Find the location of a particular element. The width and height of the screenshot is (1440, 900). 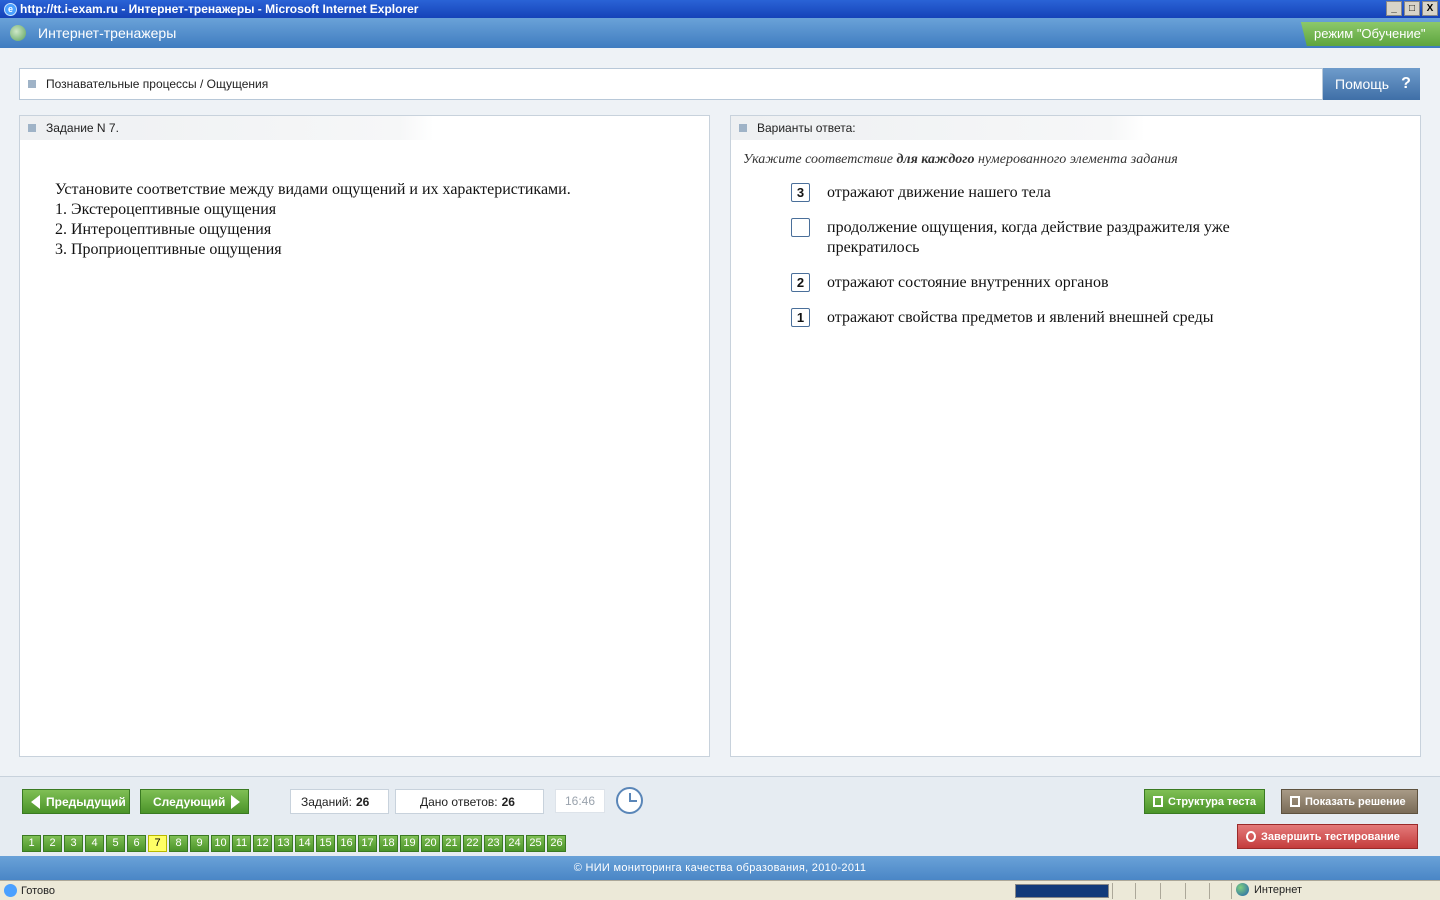

page-button: 11 is located at coordinates (241, 843).